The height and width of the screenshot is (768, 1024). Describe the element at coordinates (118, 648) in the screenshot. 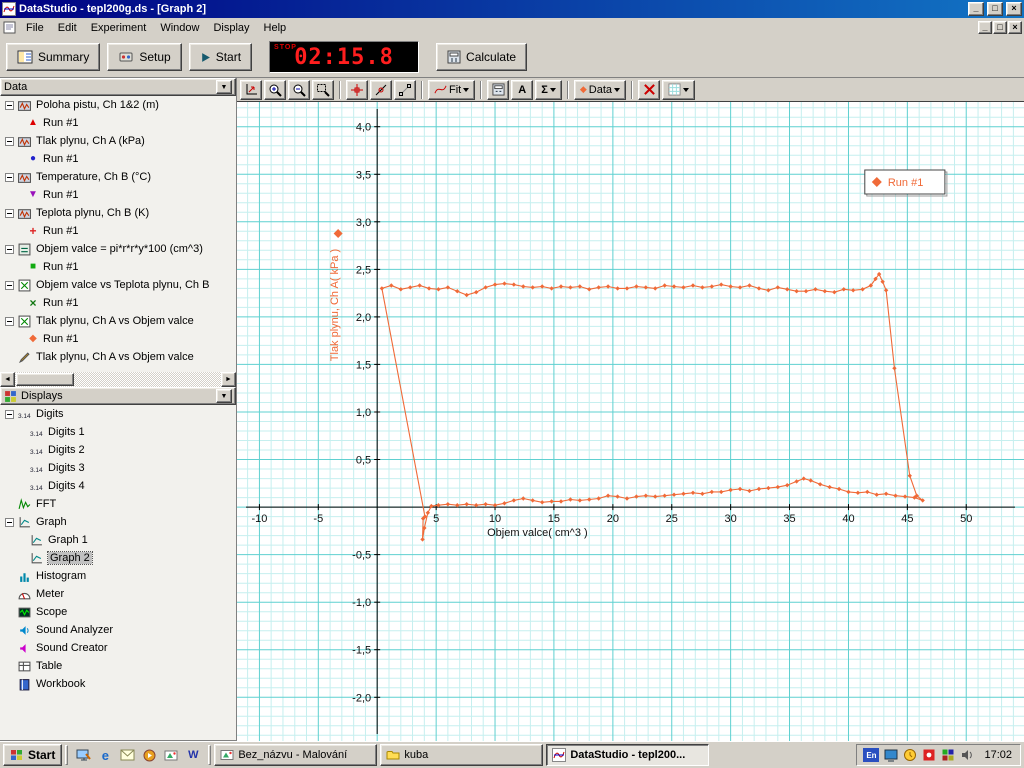

I see `display-item: Sound Creator` at that location.